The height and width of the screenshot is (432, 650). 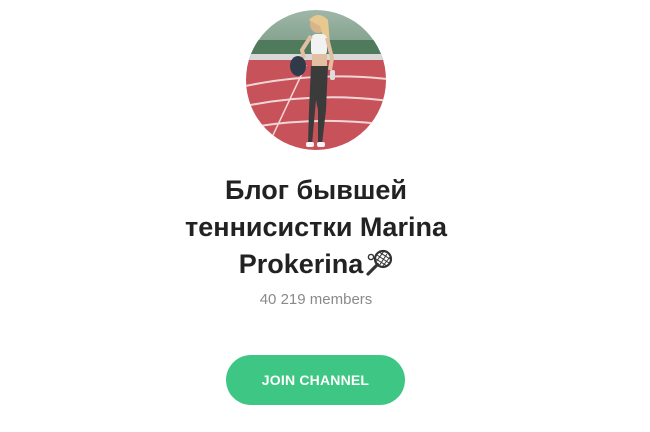 I want to click on tennis-racket-icon, so click(x=379, y=268).